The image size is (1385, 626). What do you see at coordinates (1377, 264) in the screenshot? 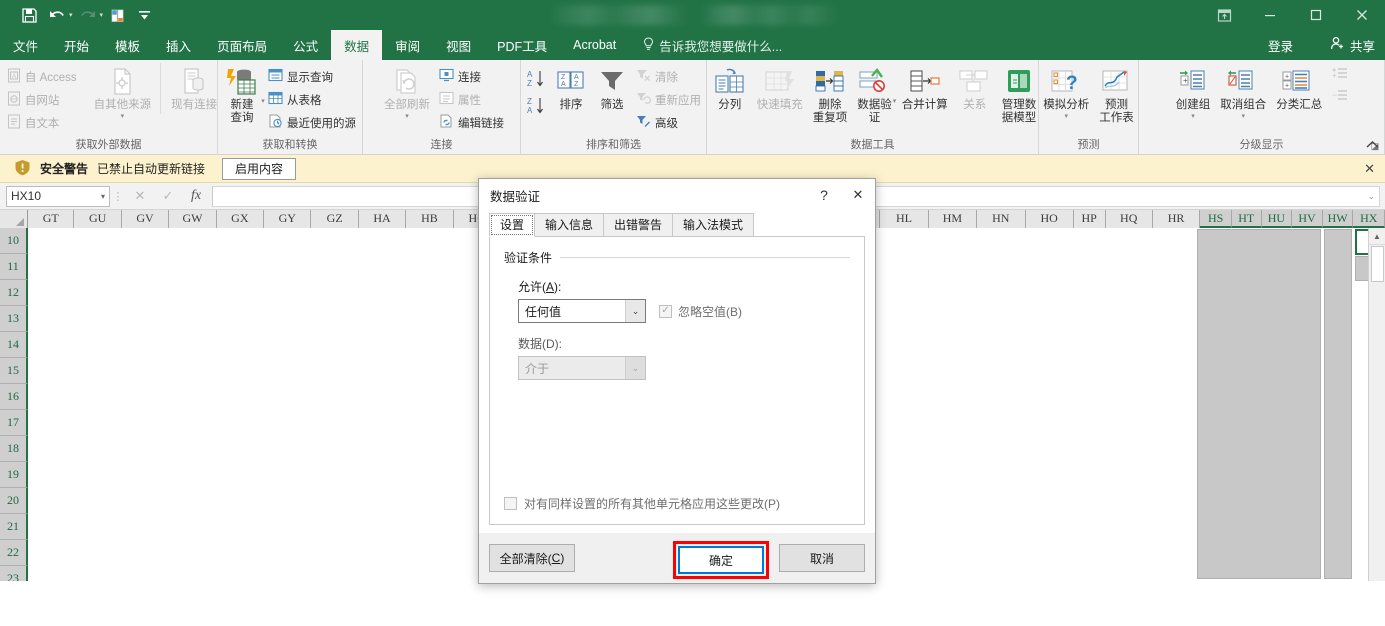
I see `scrollbar-thumb` at bounding box center [1377, 264].